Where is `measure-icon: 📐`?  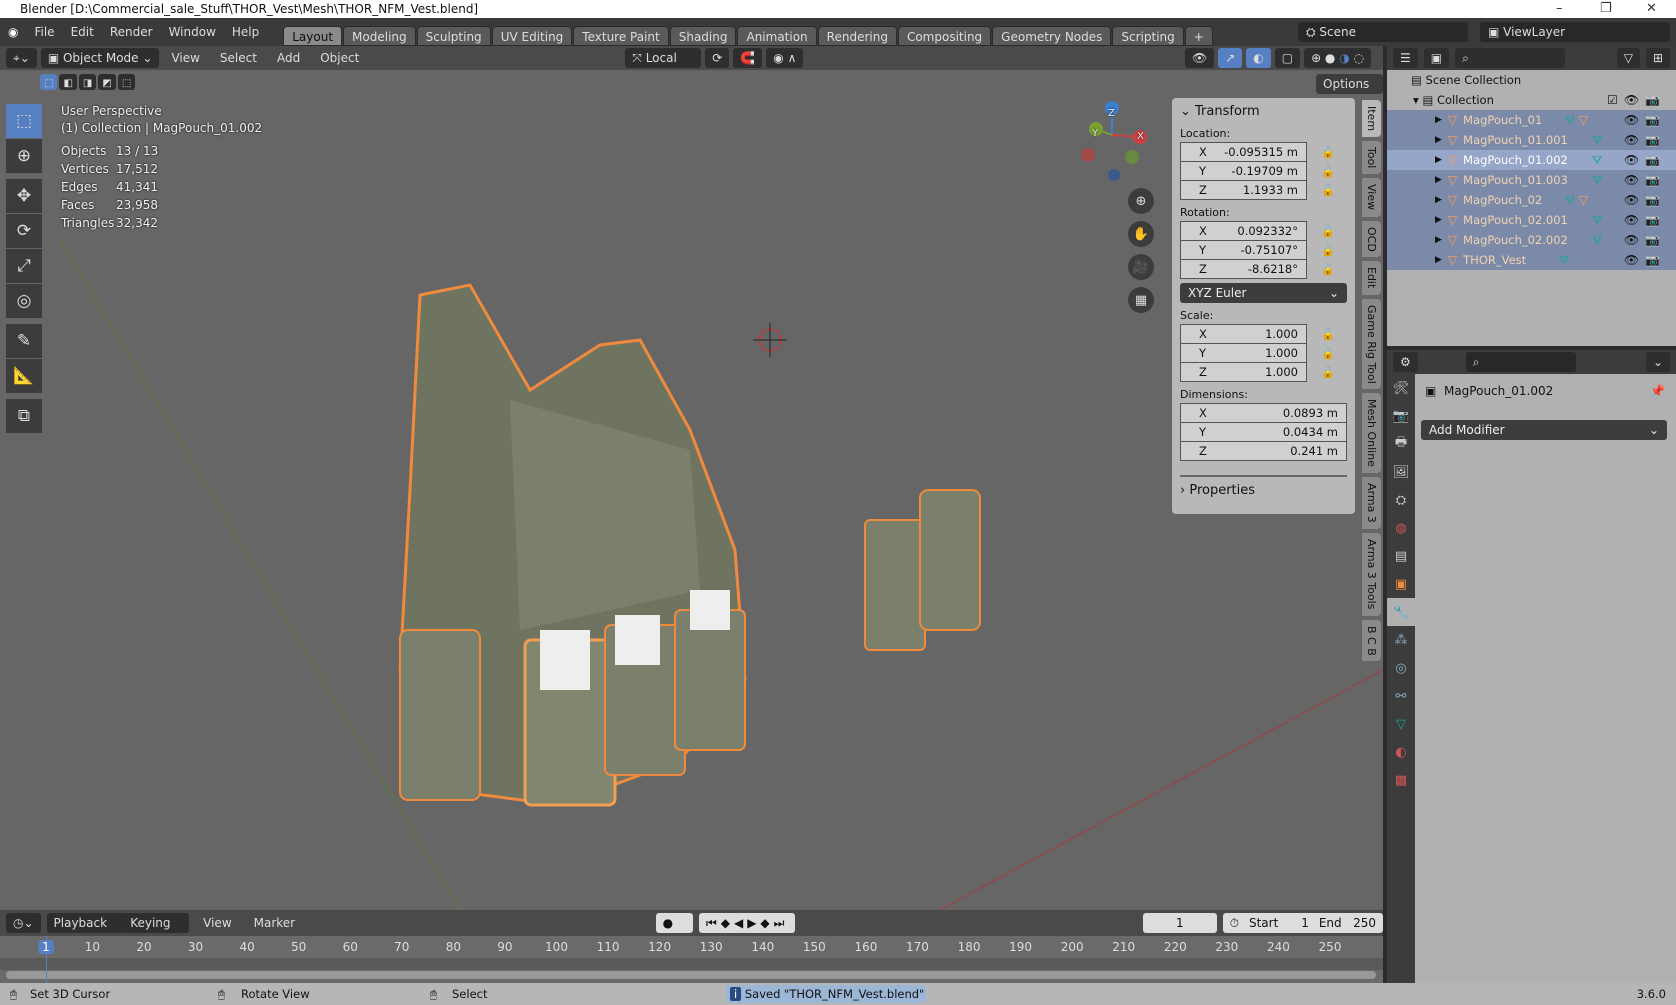
measure-icon: 📐 is located at coordinates (24, 376).